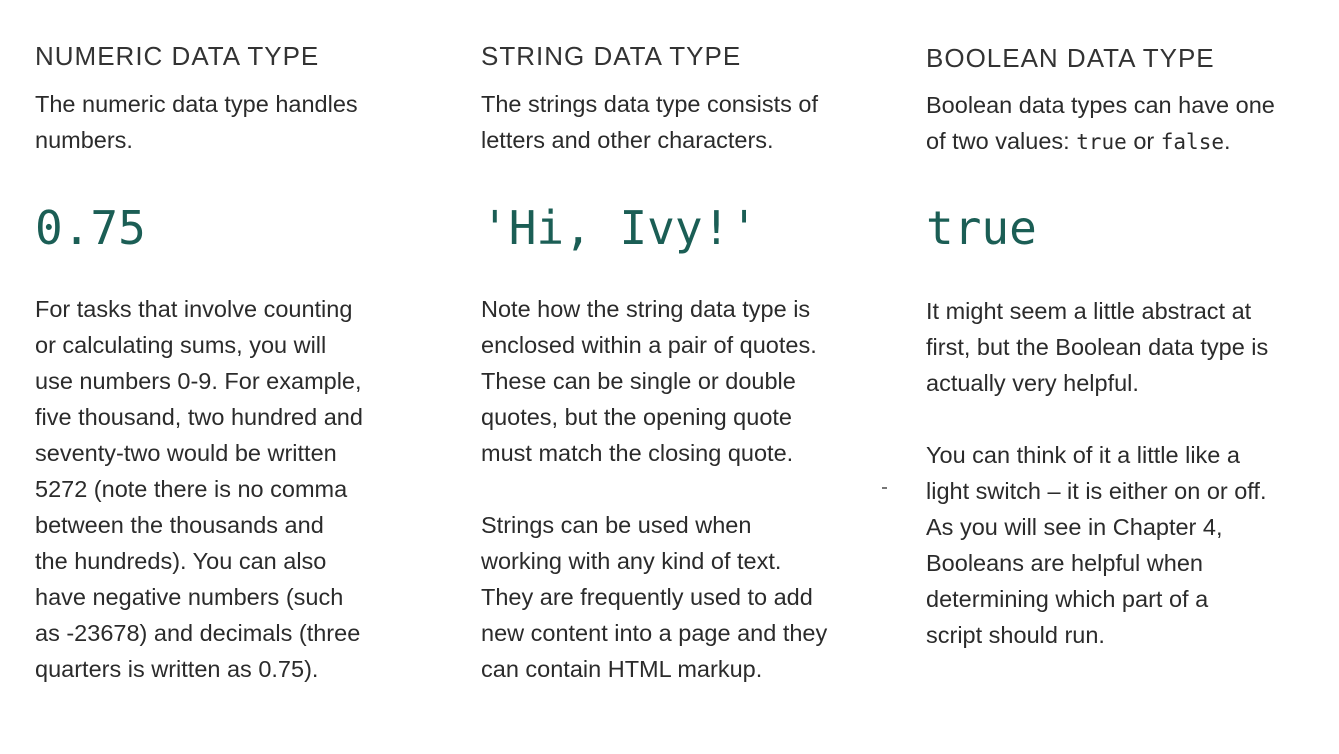 This screenshot has width=1339, height=754. Describe the element at coordinates (1101, 142) in the screenshot. I see `true-keyword: true` at that location.